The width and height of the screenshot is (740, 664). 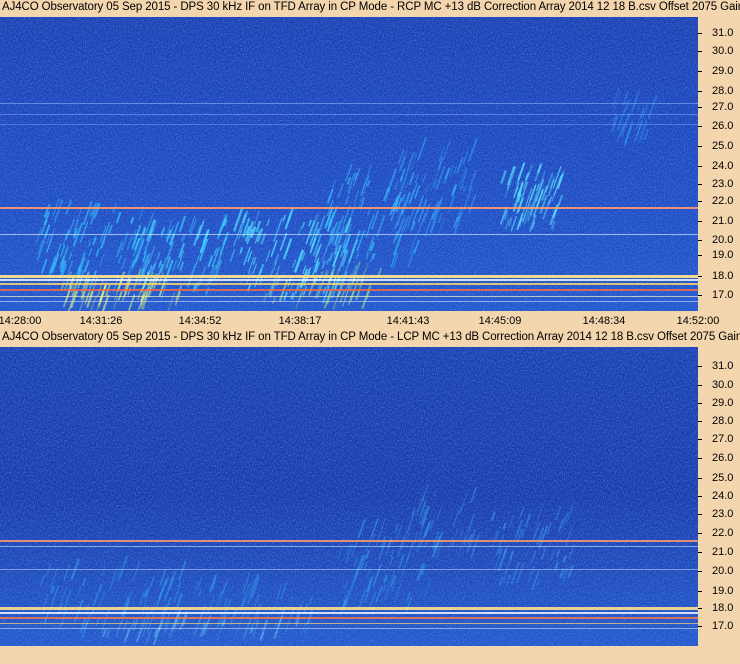 What do you see at coordinates (408, 321) in the screenshot?
I see `time-tick-label: 14:41:43` at bounding box center [408, 321].